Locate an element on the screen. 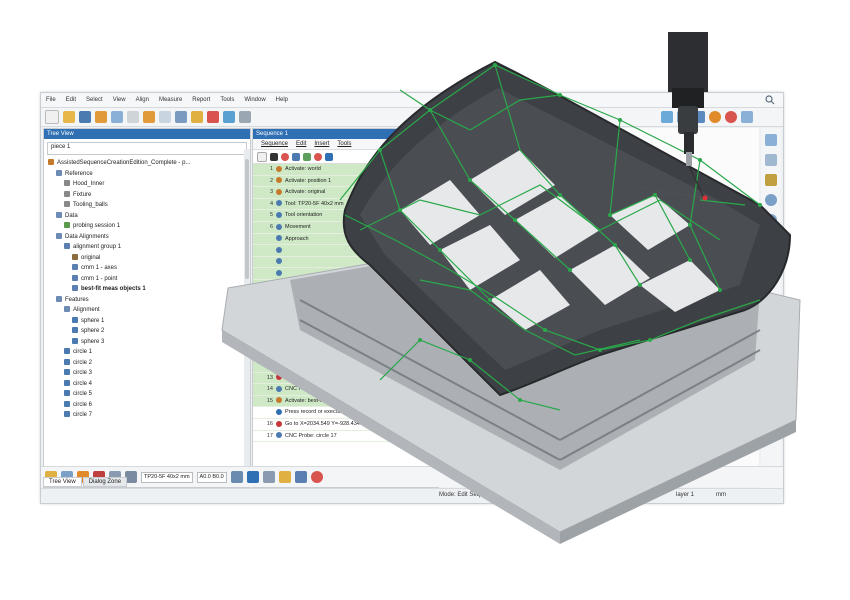 Image resolution: width=850 pixels, height=600 pixels. tree-item: circle 6 is located at coordinates (147, 405).